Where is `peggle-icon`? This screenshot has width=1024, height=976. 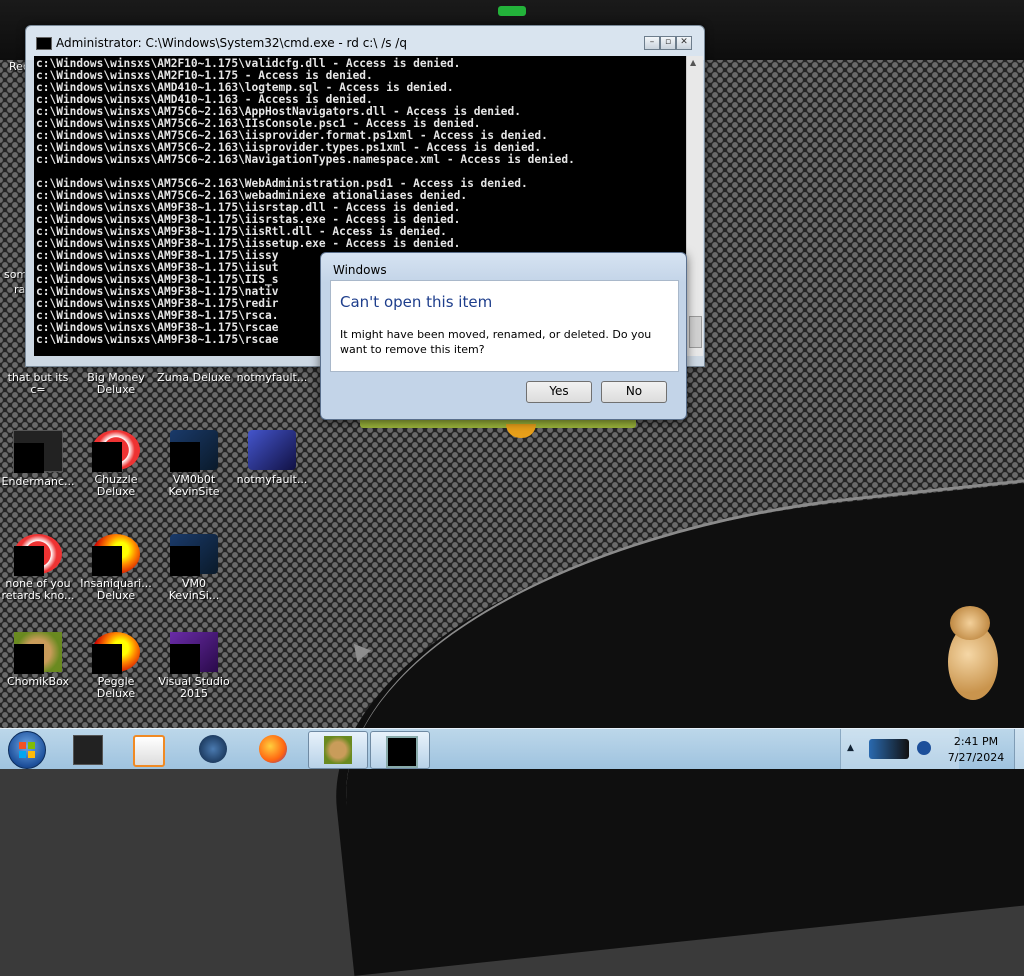
peggle-icon is located at coordinates (116, 653).